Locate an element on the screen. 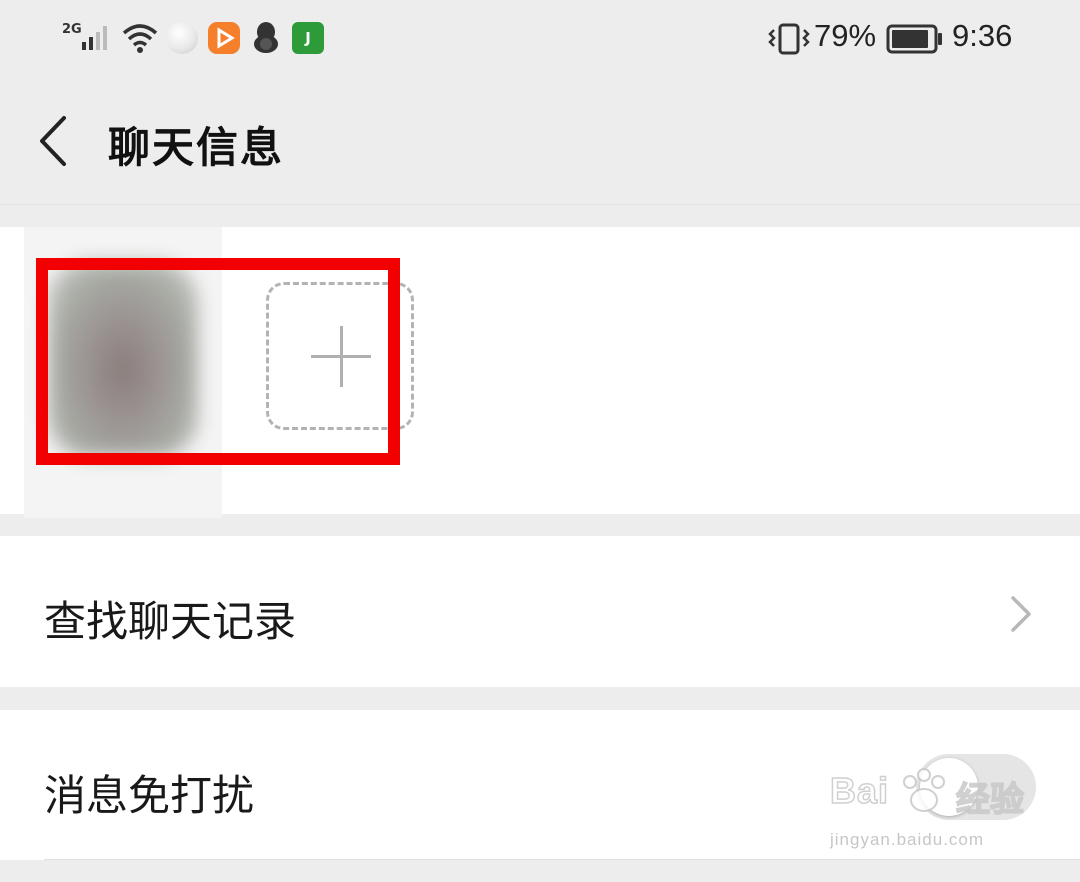 This screenshot has width=1080, height=882. battery-icon is located at coordinates (914, 39).